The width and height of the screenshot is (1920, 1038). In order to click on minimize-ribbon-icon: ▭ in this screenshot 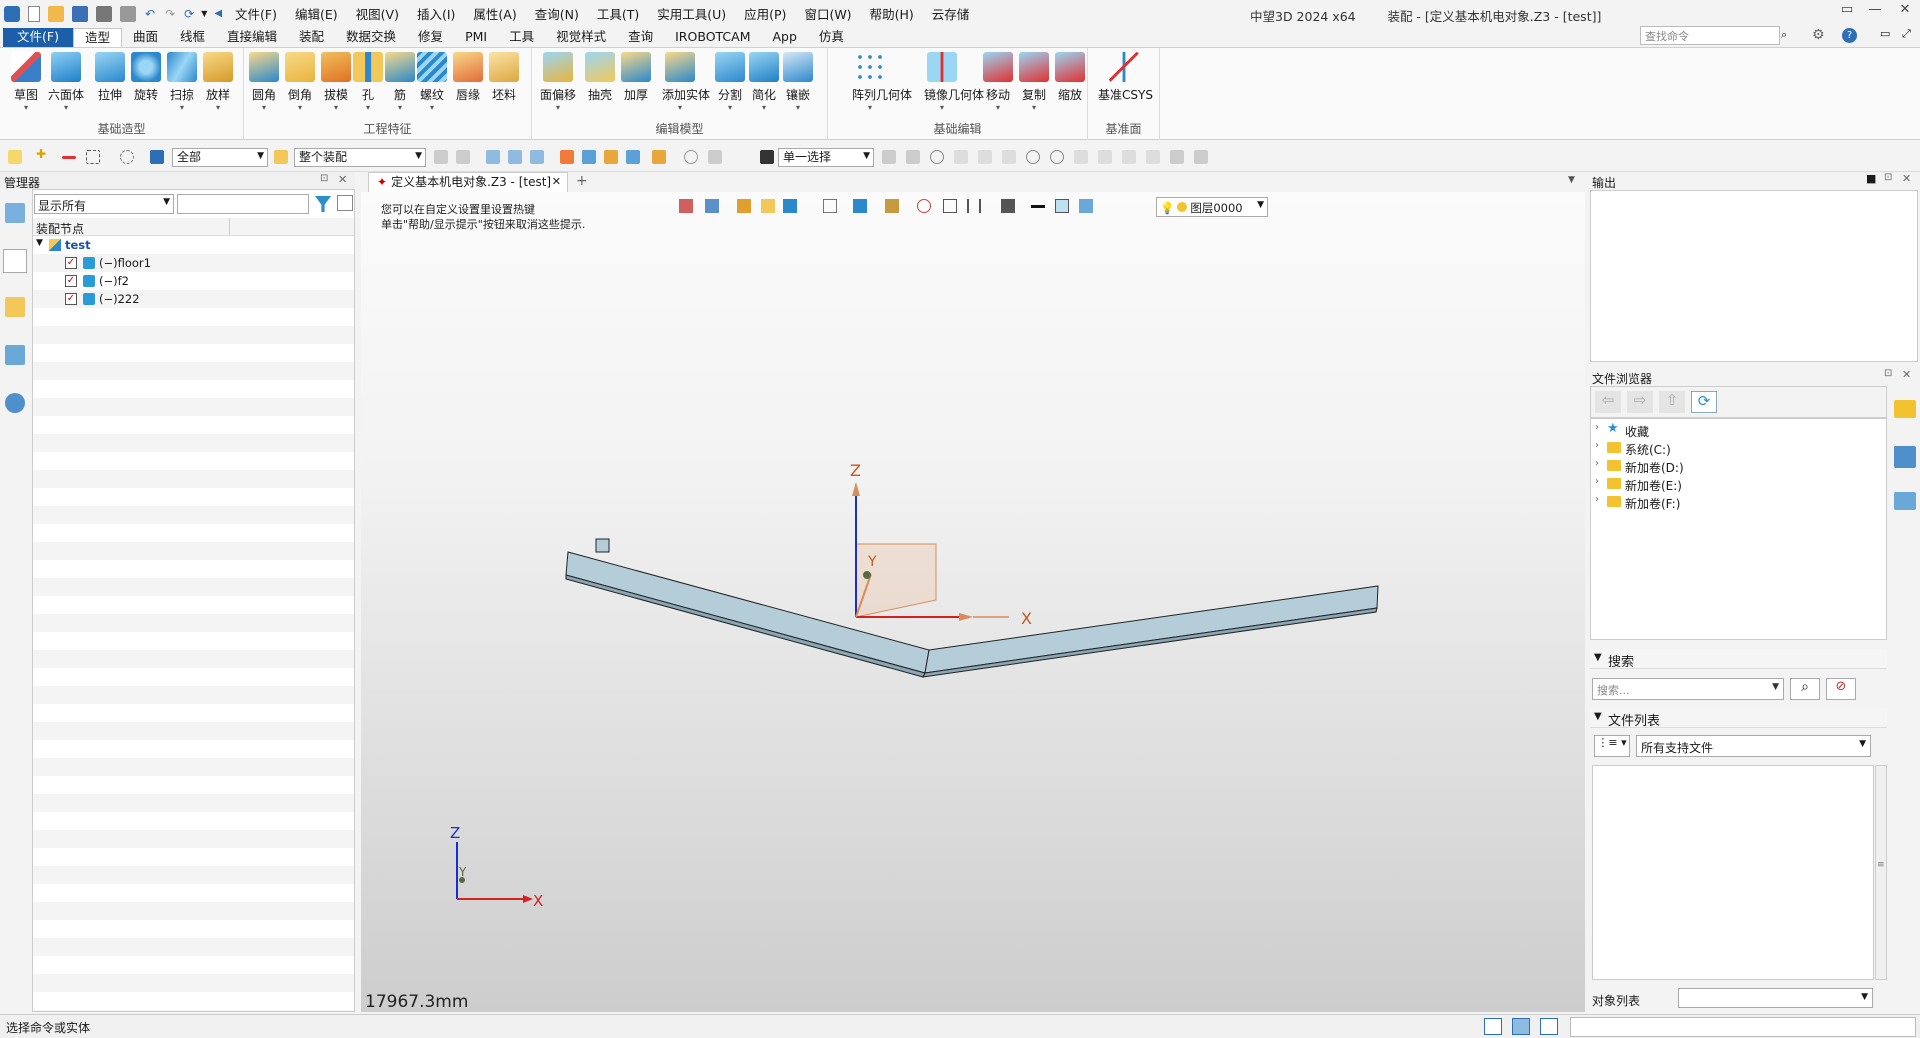, I will do `click(1885, 33)`.